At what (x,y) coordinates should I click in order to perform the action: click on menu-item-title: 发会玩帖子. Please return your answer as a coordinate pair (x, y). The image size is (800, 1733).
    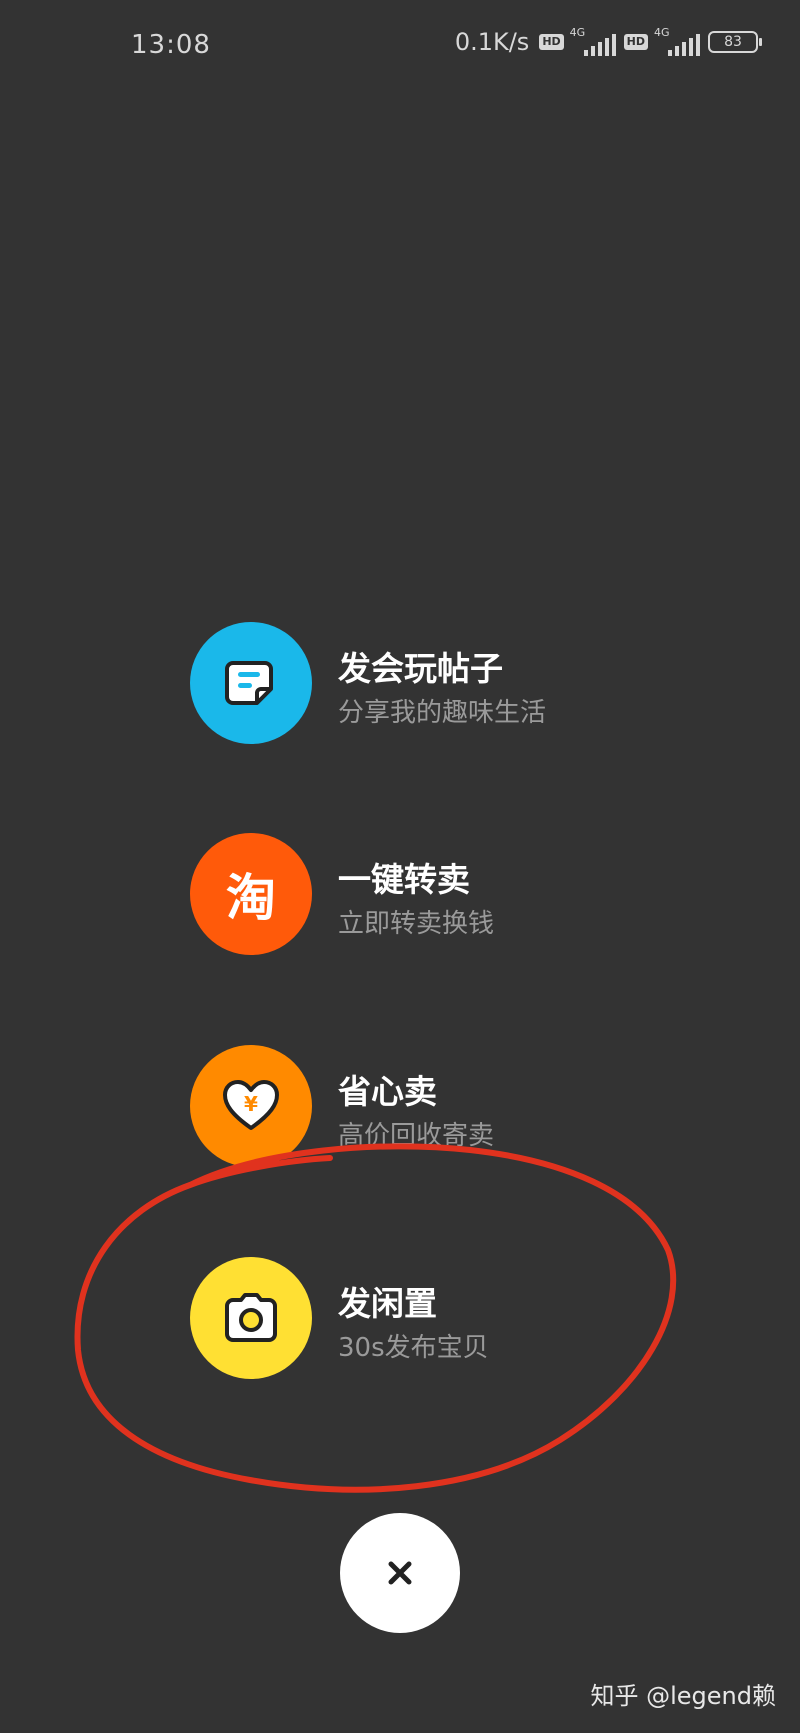
    Looking at the image, I should click on (420, 668).